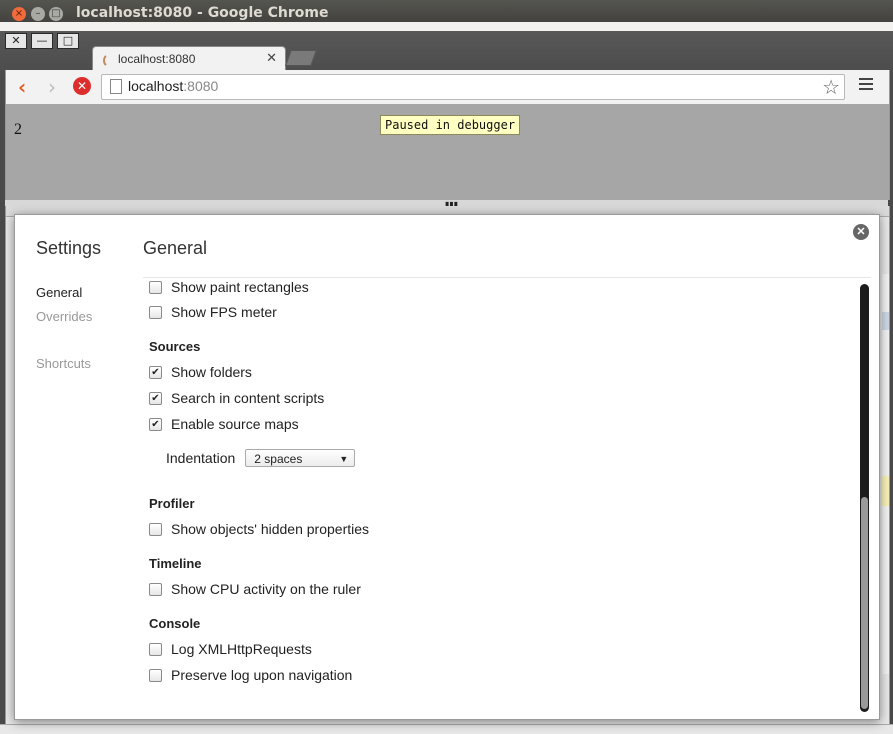  What do you see at coordinates (56, 14) in the screenshot?
I see `window-maximize-icon: □` at bounding box center [56, 14].